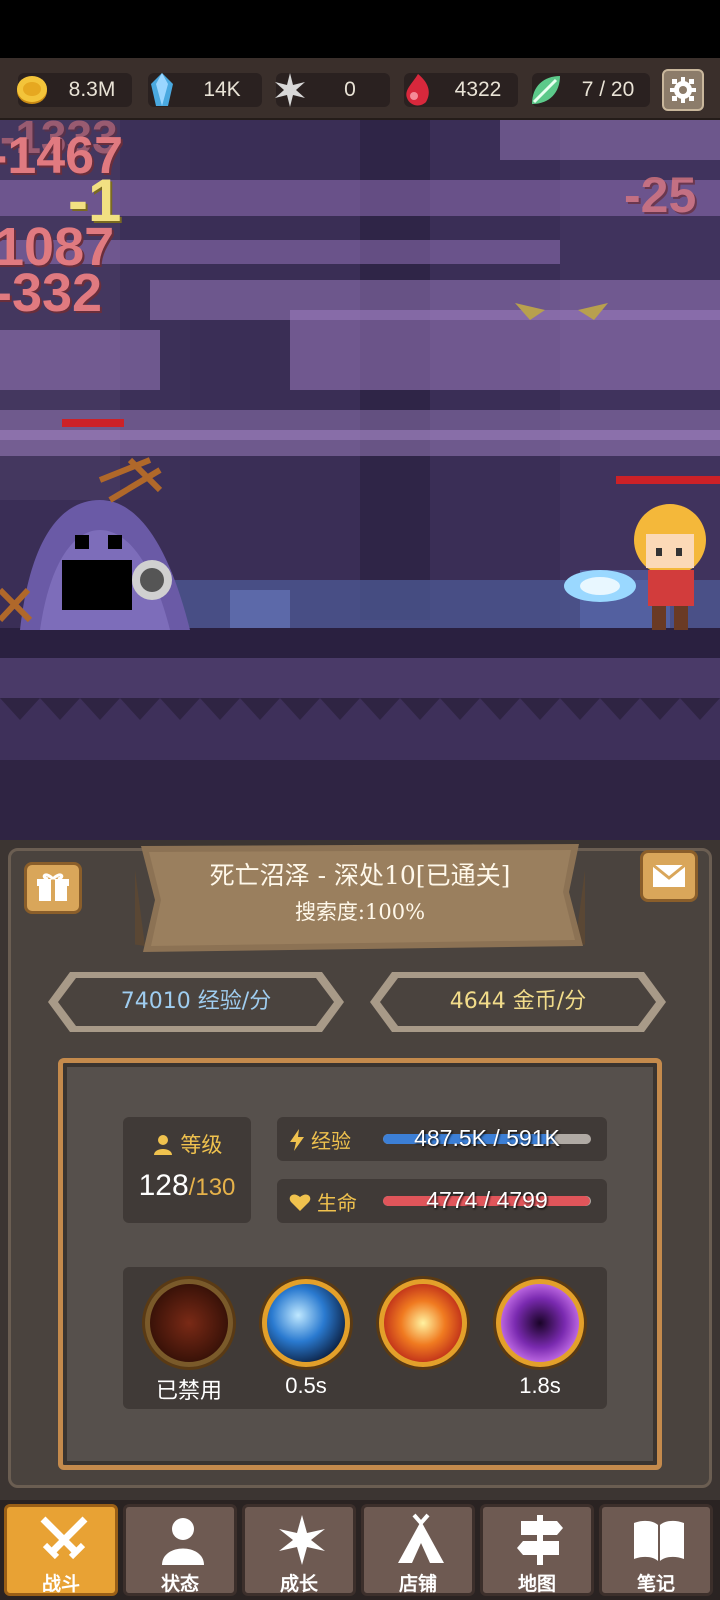 Image resolution: width=720 pixels, height=1600 pixels. What do you see at coordinates (360, 912) in the screenshot?
I see `search-progress: 搜索度:100%` at bounding box center [360, 912].